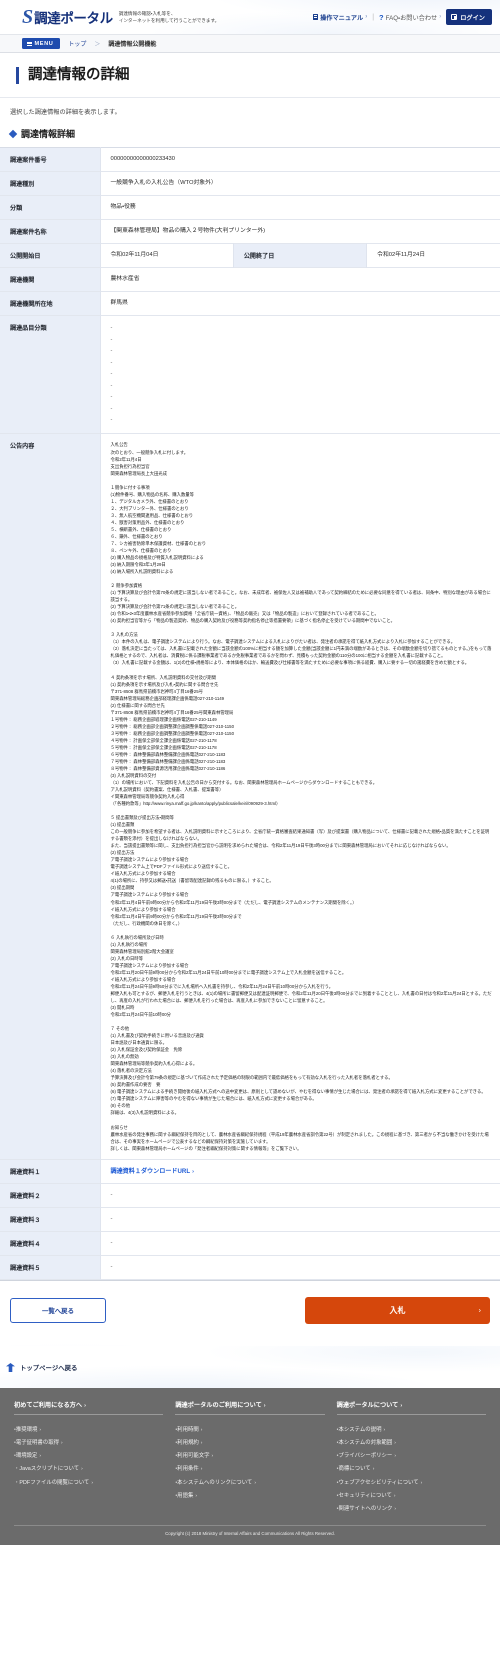 This screenshot has width=500, height=1657. I want to click on row-value-category: 物品・役務, so click(300, 207).